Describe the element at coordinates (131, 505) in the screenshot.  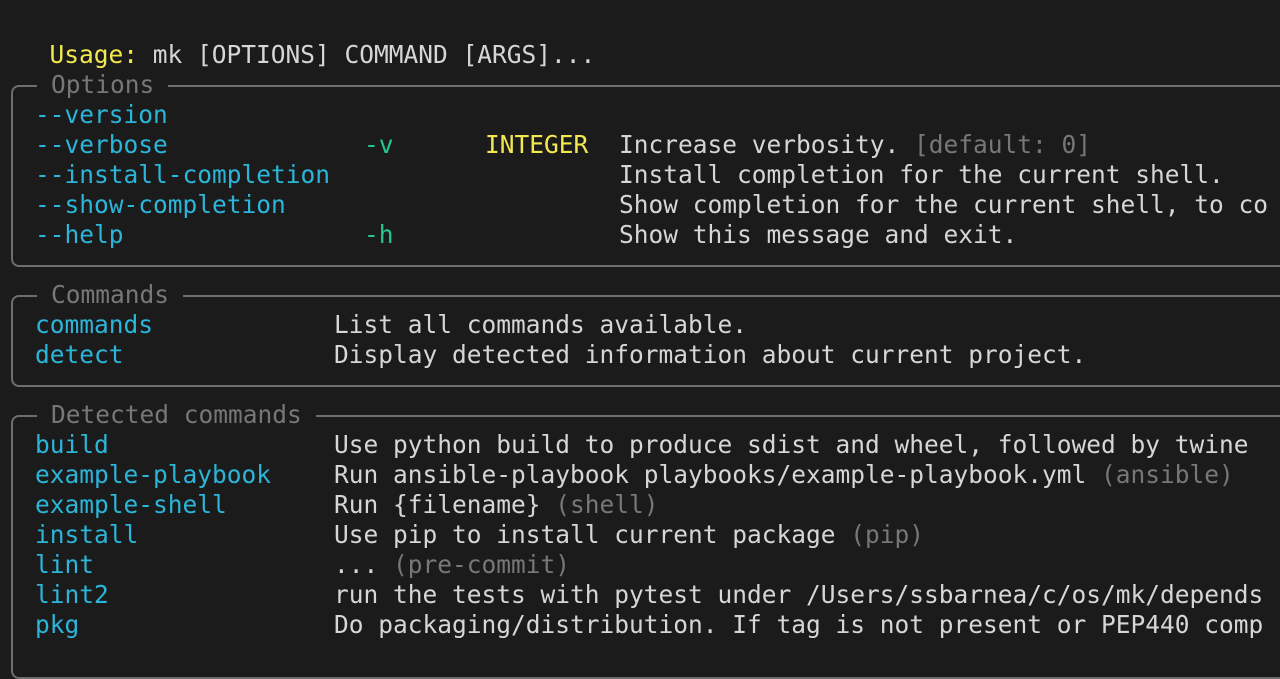
I see `detected-command-name: example-shell` at that location.